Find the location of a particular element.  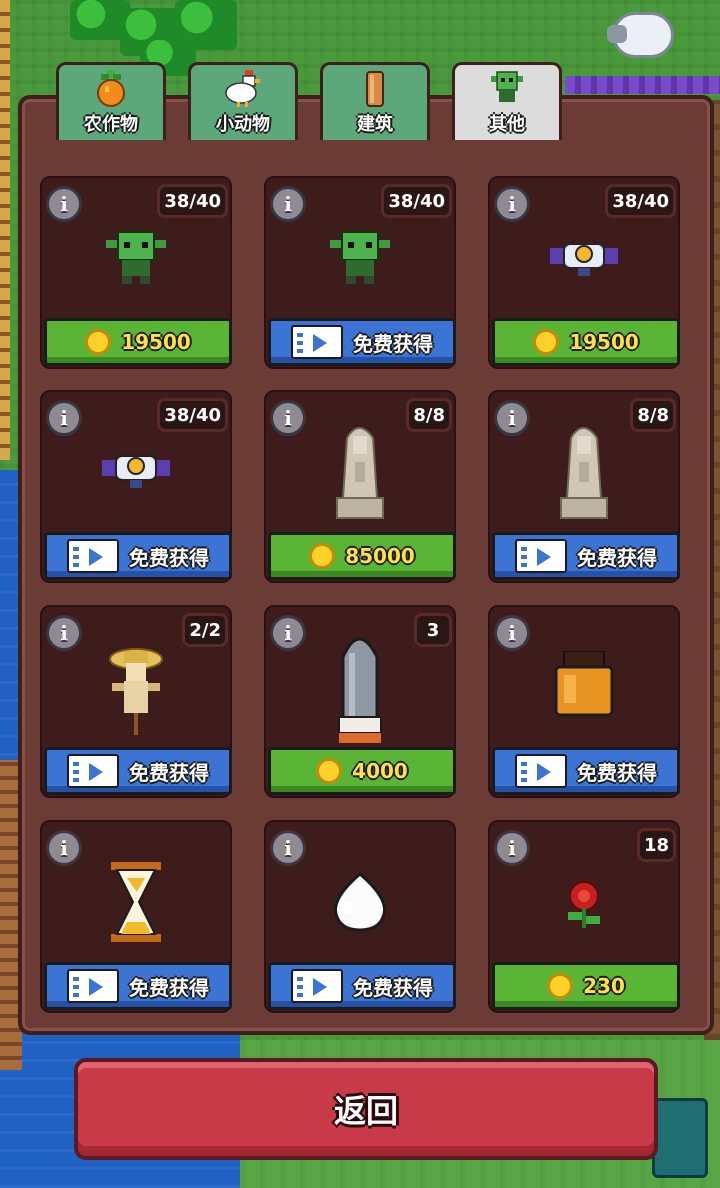

tab-animals: 小动物 is located at coordinates (243, 101).